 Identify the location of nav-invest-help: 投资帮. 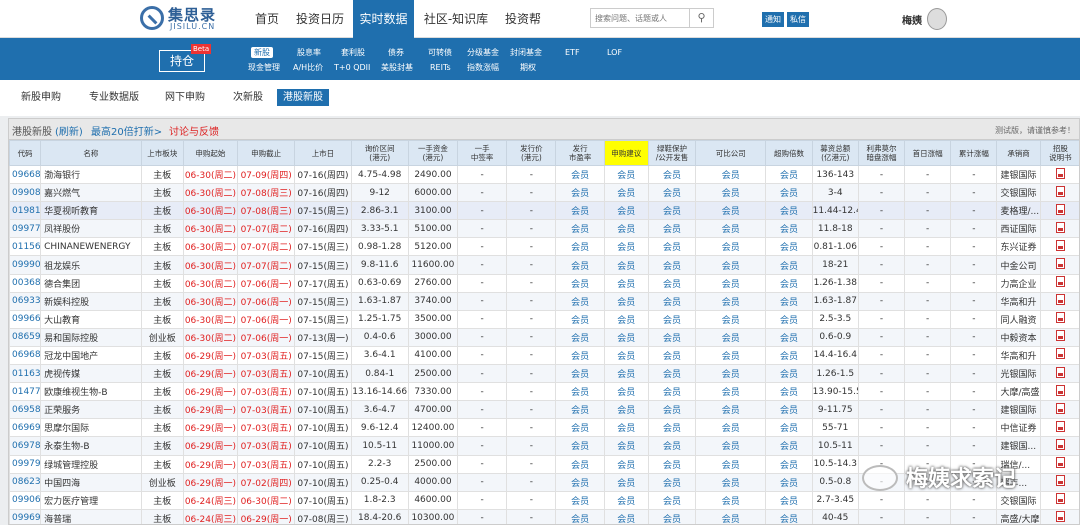
(523, 19).